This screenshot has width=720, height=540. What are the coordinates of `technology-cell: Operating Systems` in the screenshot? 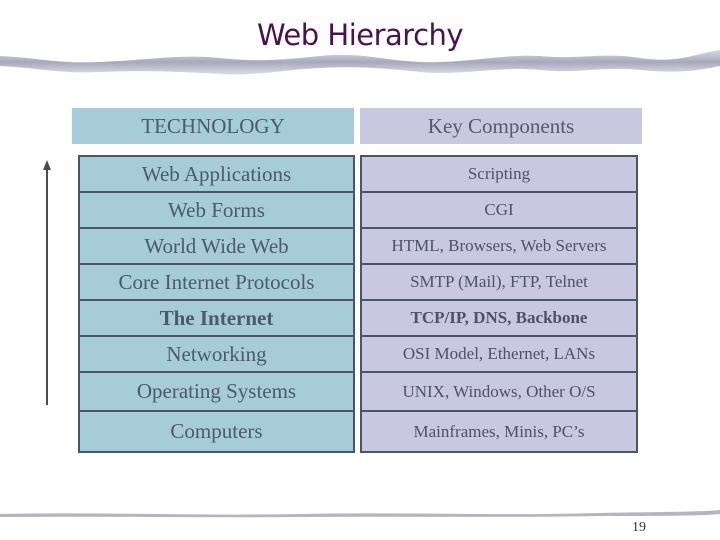 It's located at (216, 392).